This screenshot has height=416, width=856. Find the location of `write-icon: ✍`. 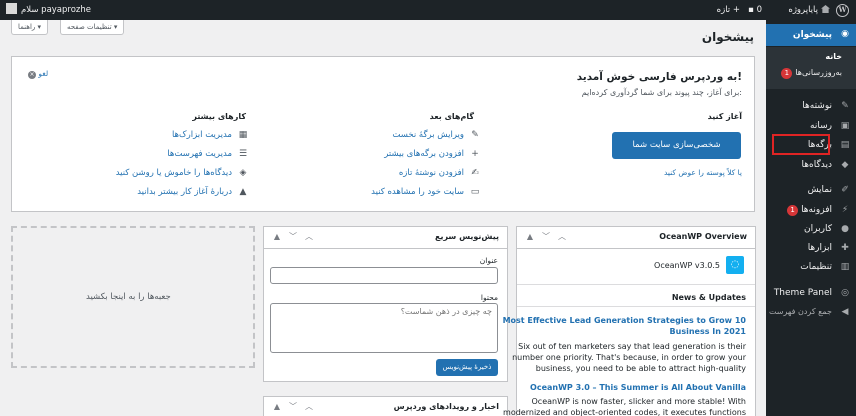

write-icon: ✍ is located at coordinates (475, 173).